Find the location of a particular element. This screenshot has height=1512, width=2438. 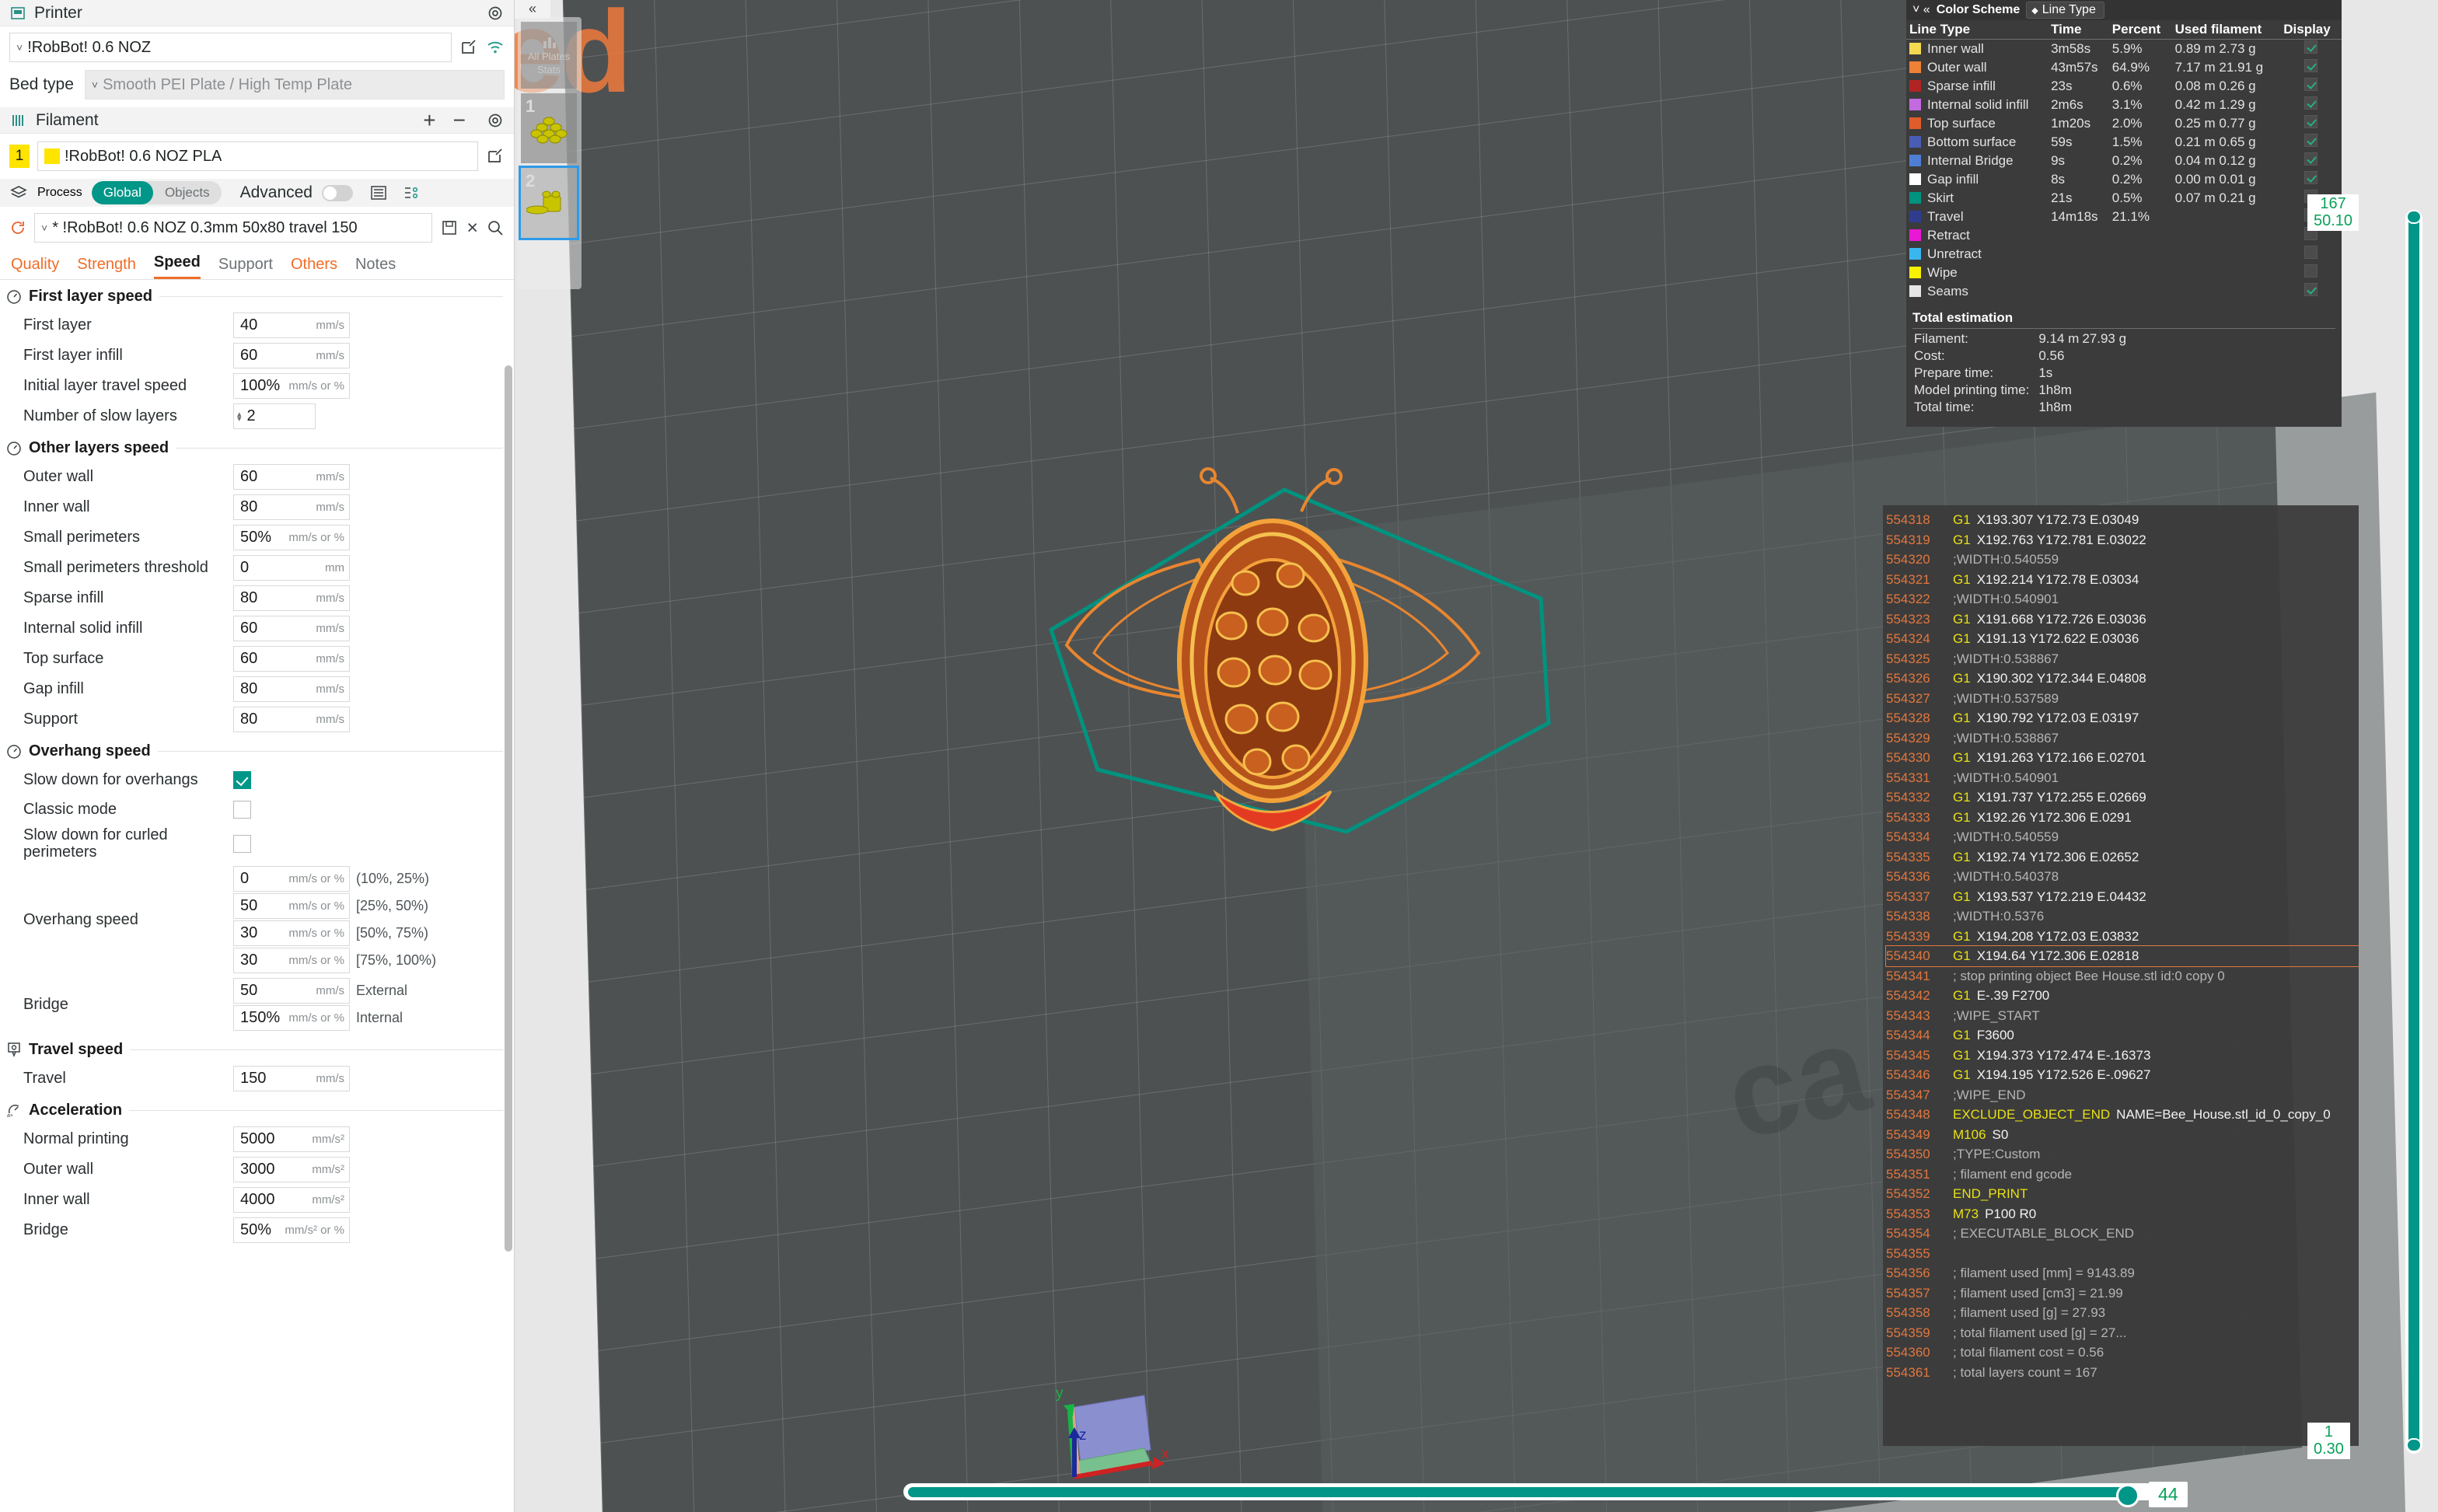

gcode-line: 554346 G1 X194.195 Y172.526 E-.09627 is located at coordinates (2122, 1075).